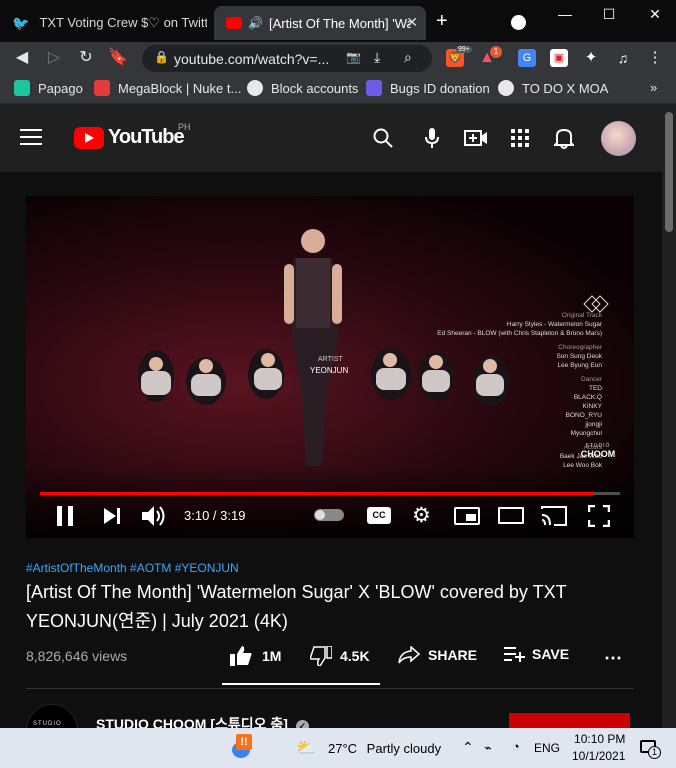 Image resolution: width=676 pixels, height=768 pixels. Describe the element at coordinates (669, 172) in the screenshot. I see `scrollbar-thumb` at that location.